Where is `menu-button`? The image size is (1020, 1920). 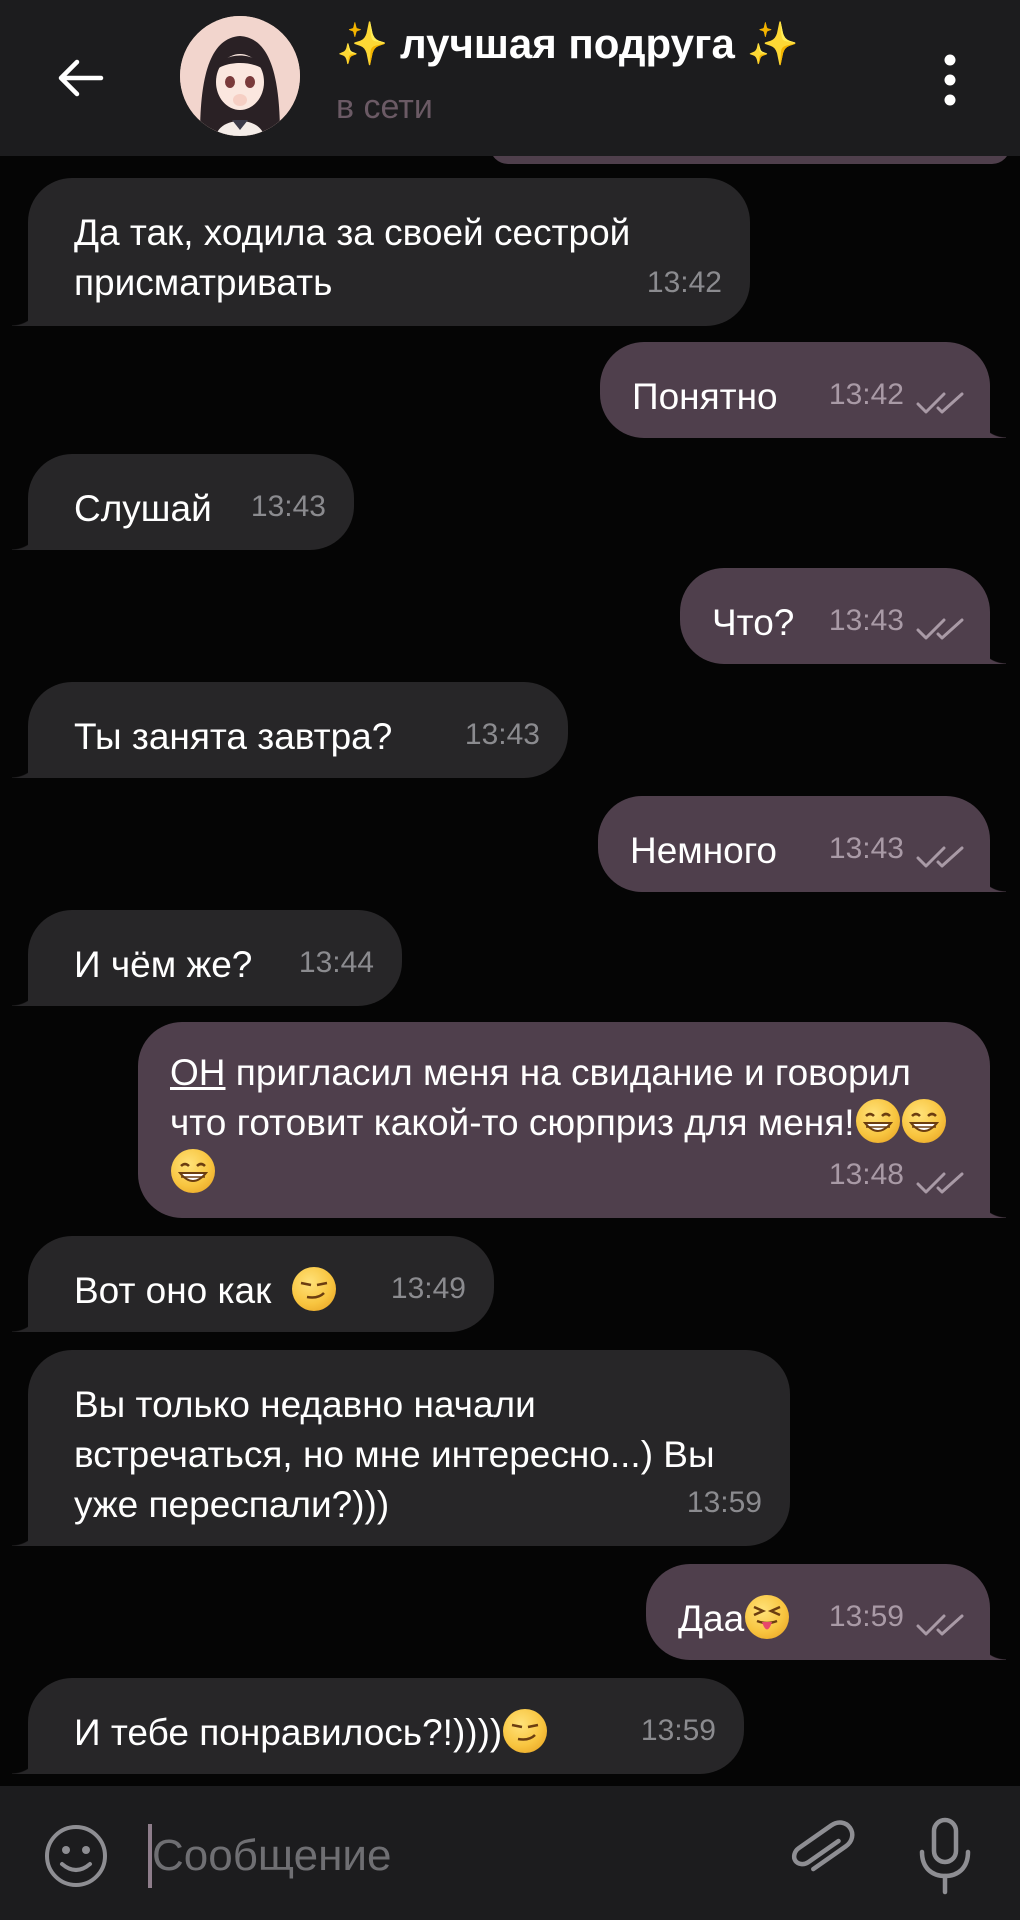
menu-button is located at coordinates (950, 80).